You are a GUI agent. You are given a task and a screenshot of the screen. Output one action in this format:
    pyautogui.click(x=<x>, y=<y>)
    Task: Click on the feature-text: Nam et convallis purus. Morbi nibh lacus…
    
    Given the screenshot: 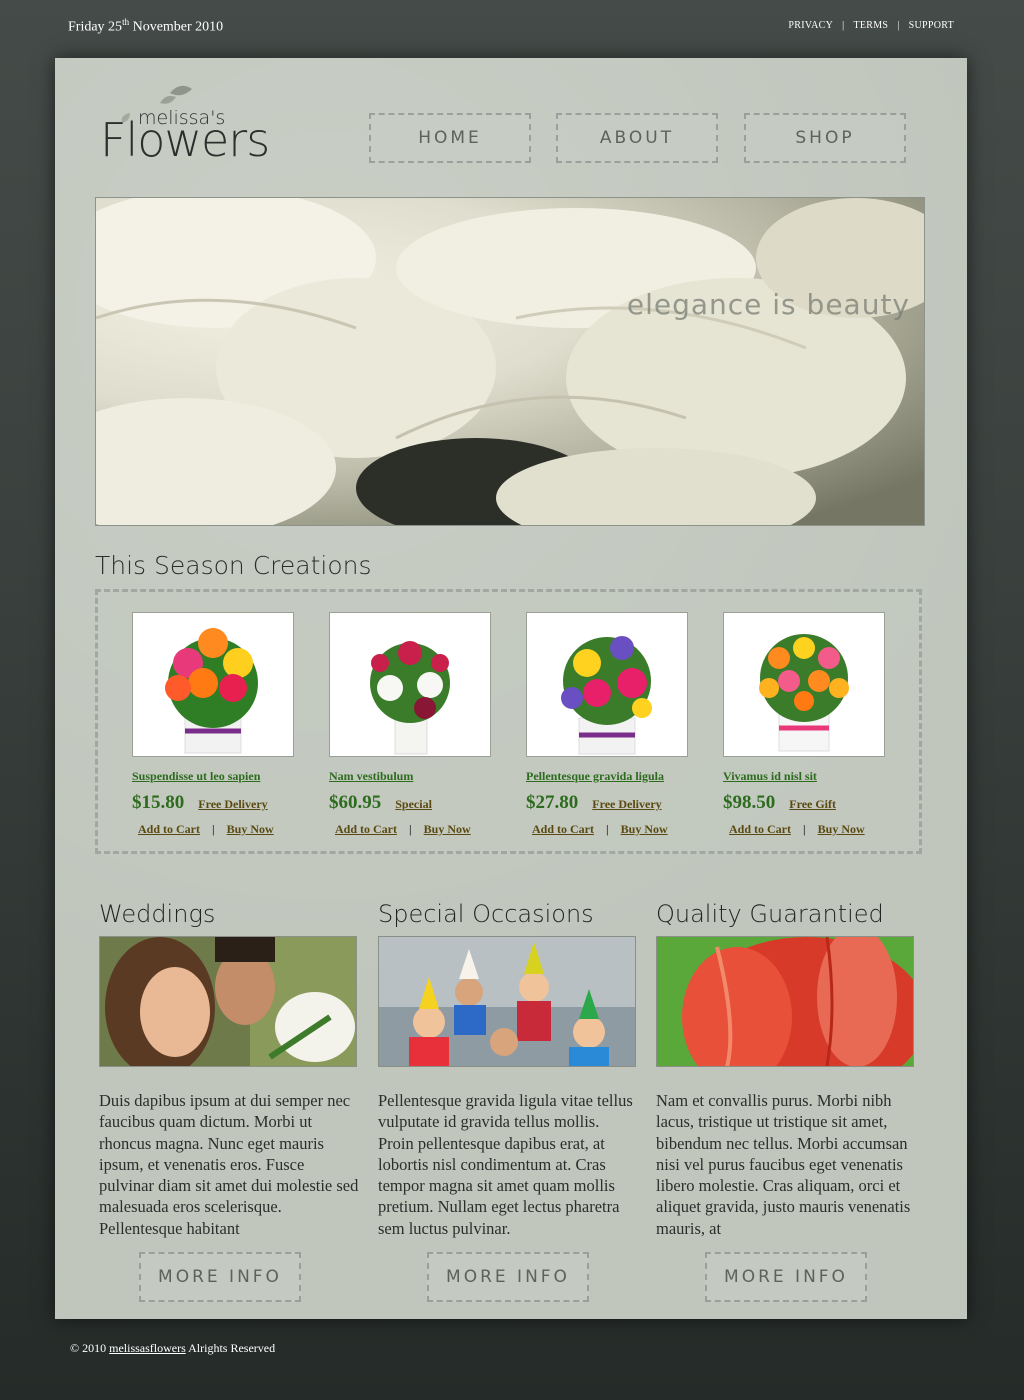 What is the action you would take?
    pyautogui.click(x=783, y=1164)
    